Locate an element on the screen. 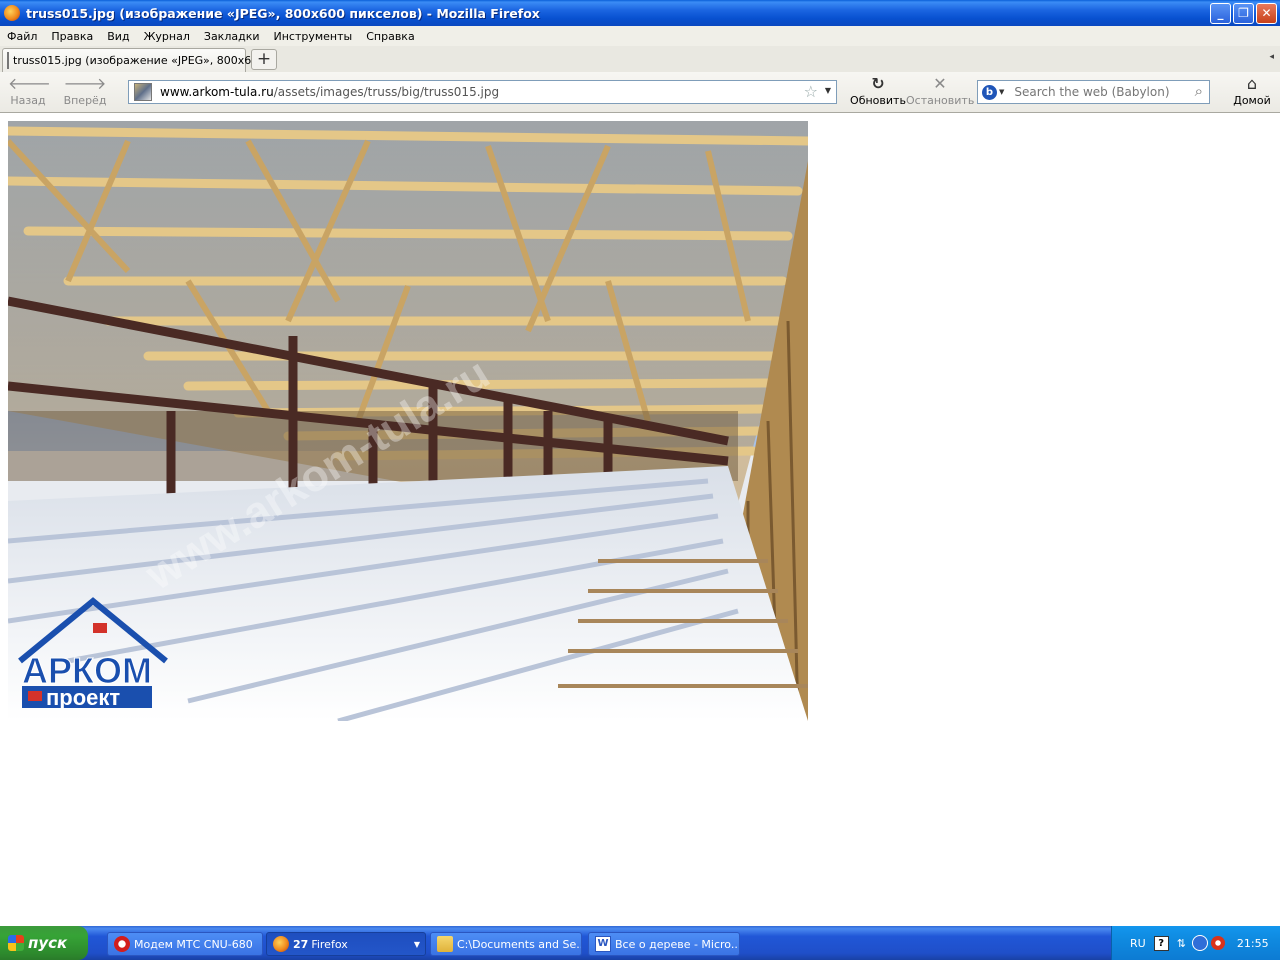  babylon-engine-icon: b is located at coordinates (989, 92).